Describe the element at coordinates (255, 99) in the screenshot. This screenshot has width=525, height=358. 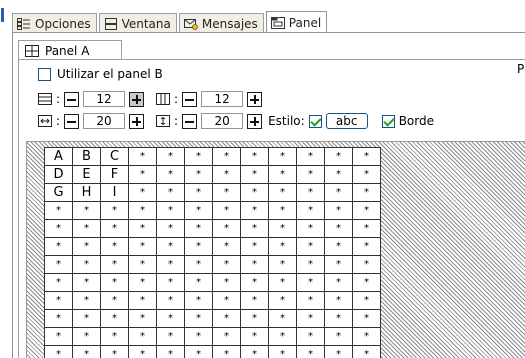
I see `cols-increment-button` at that location.